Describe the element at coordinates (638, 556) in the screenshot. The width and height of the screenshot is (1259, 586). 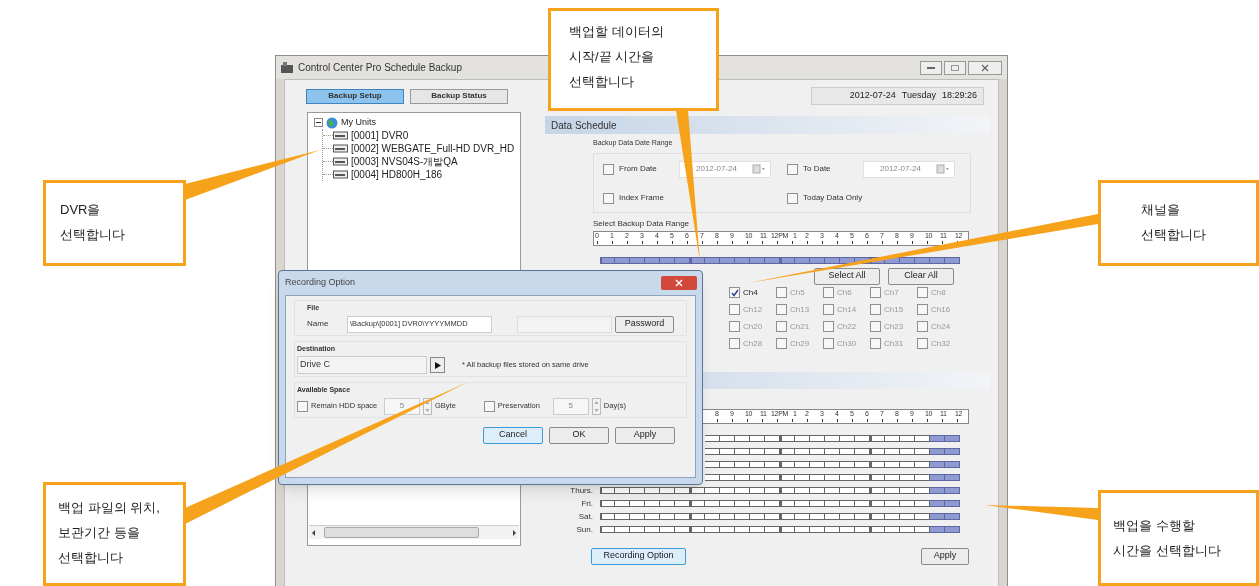
I see `button: Recording Option` at that location.